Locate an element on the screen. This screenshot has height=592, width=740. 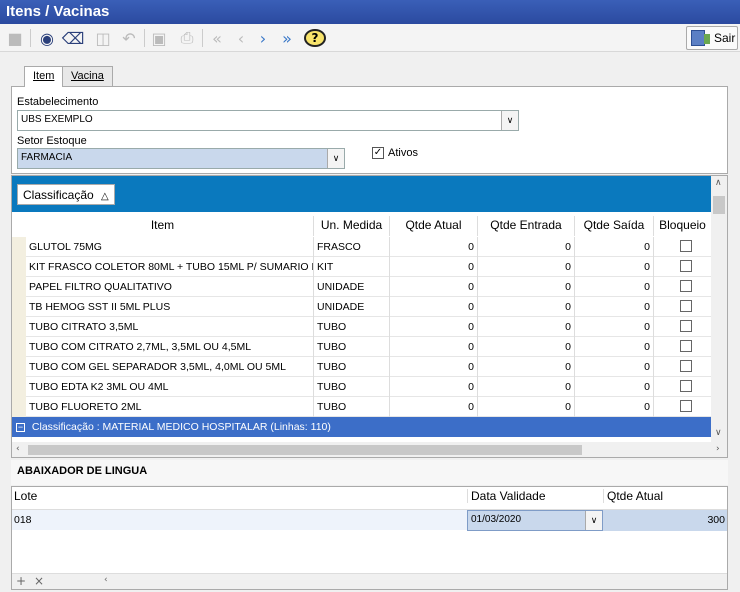
table-row: 018 01/03/2020 ∨ 300 is located at coordinates (369, 520).